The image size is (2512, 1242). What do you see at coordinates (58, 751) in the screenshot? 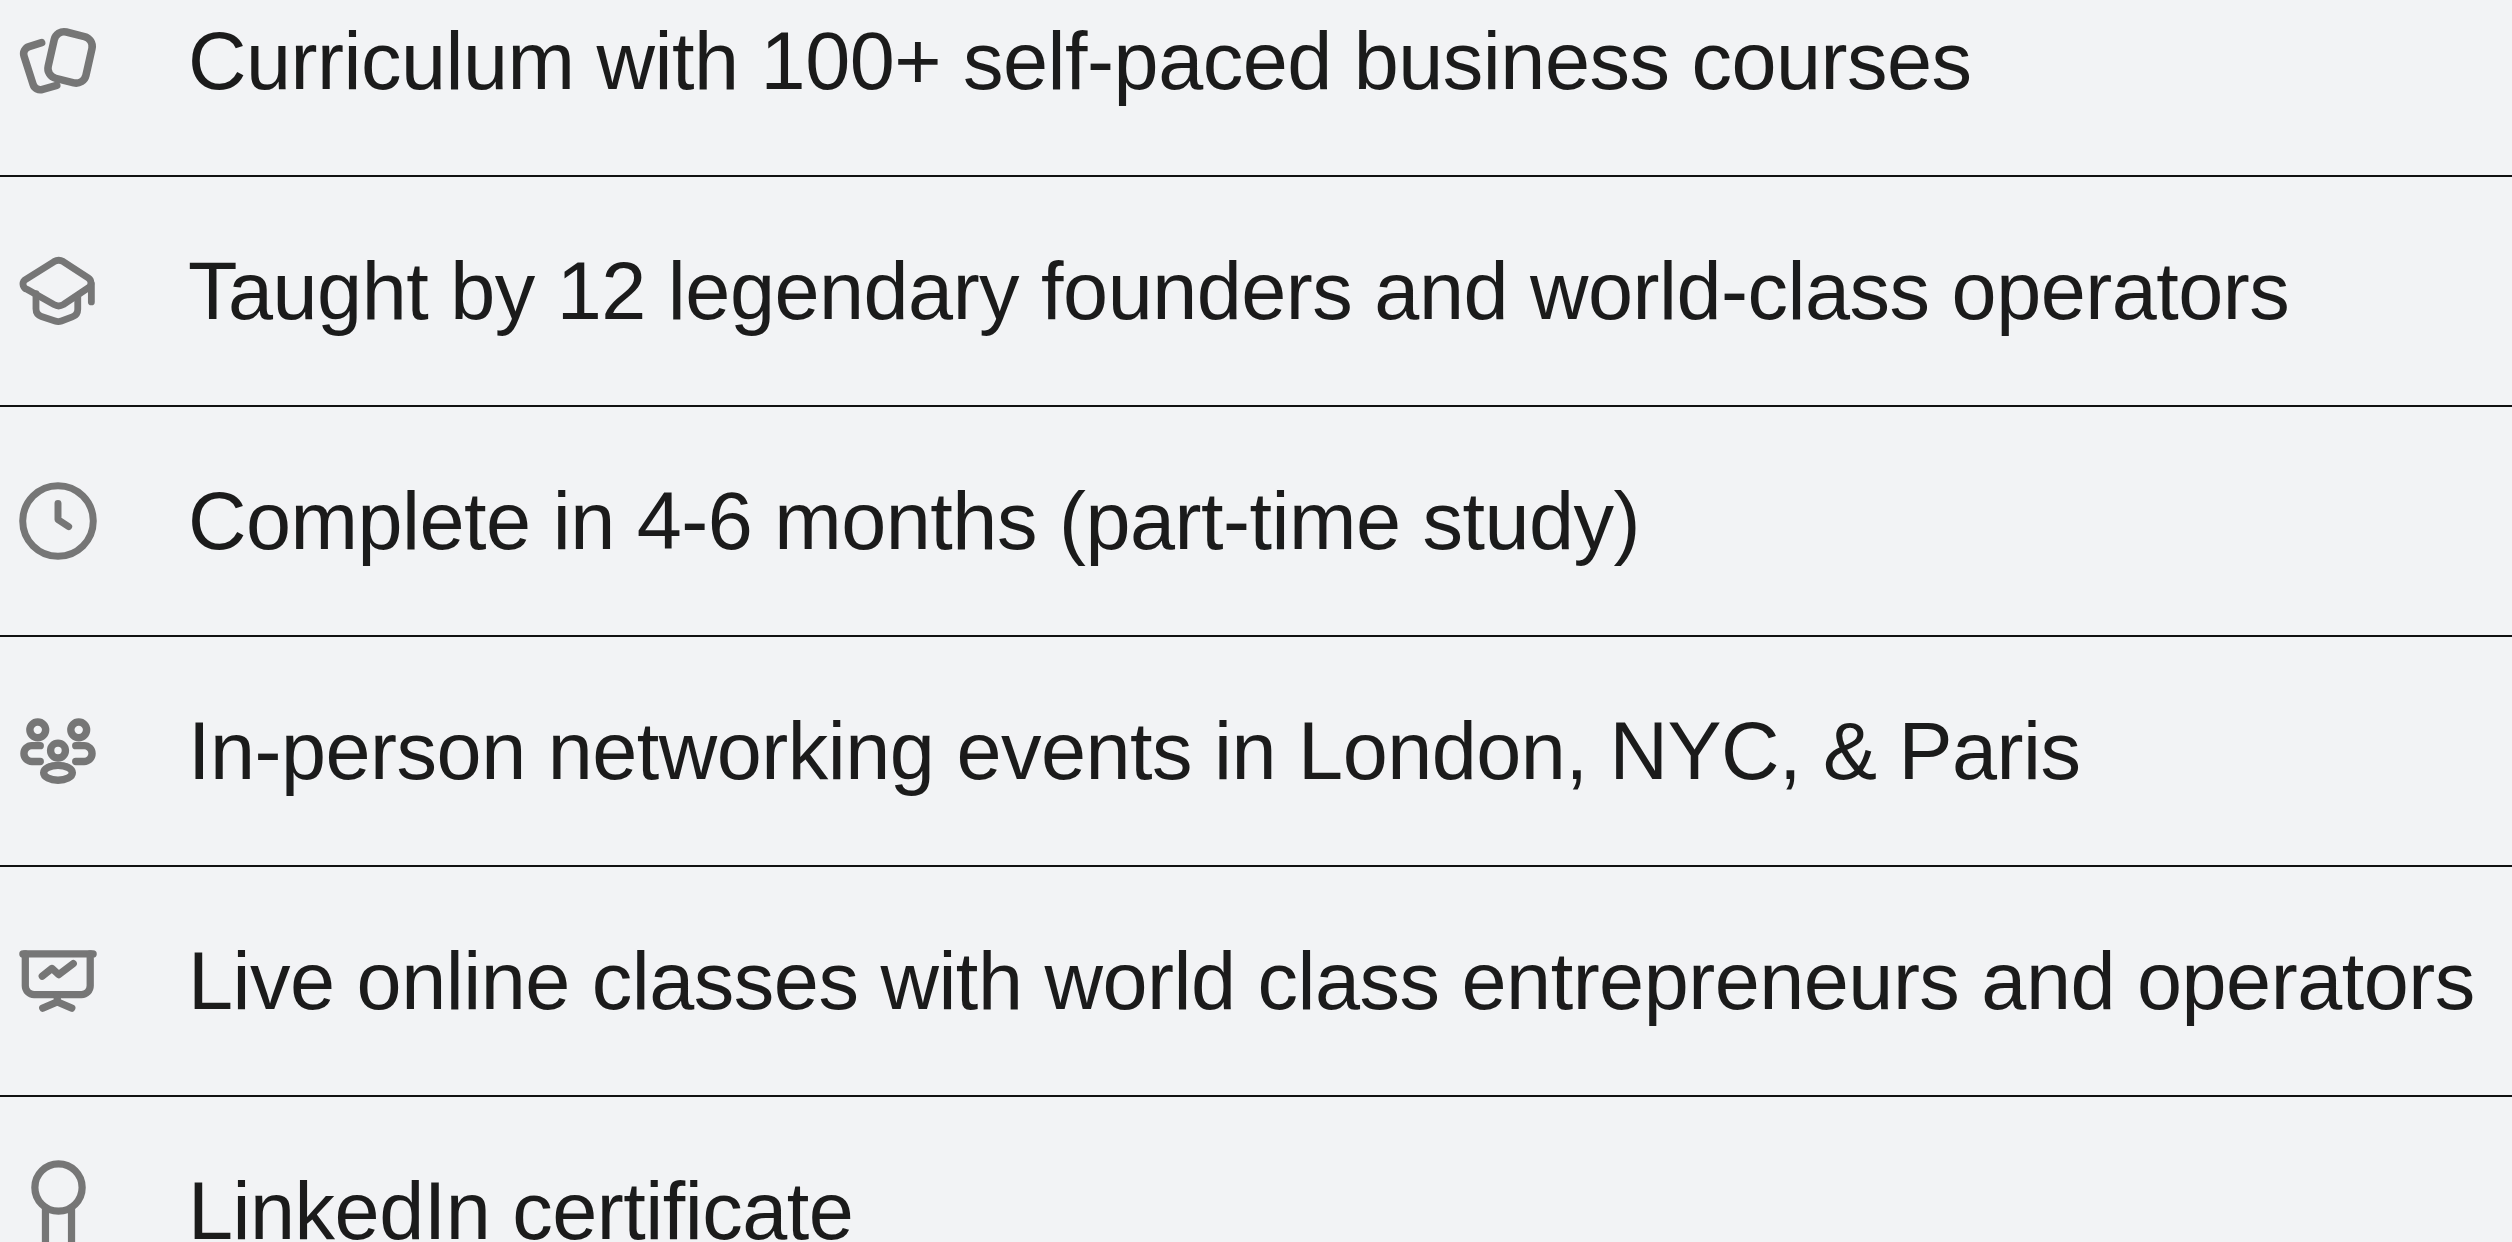
I see `people-group-icon` at bounding box center [58, 751].